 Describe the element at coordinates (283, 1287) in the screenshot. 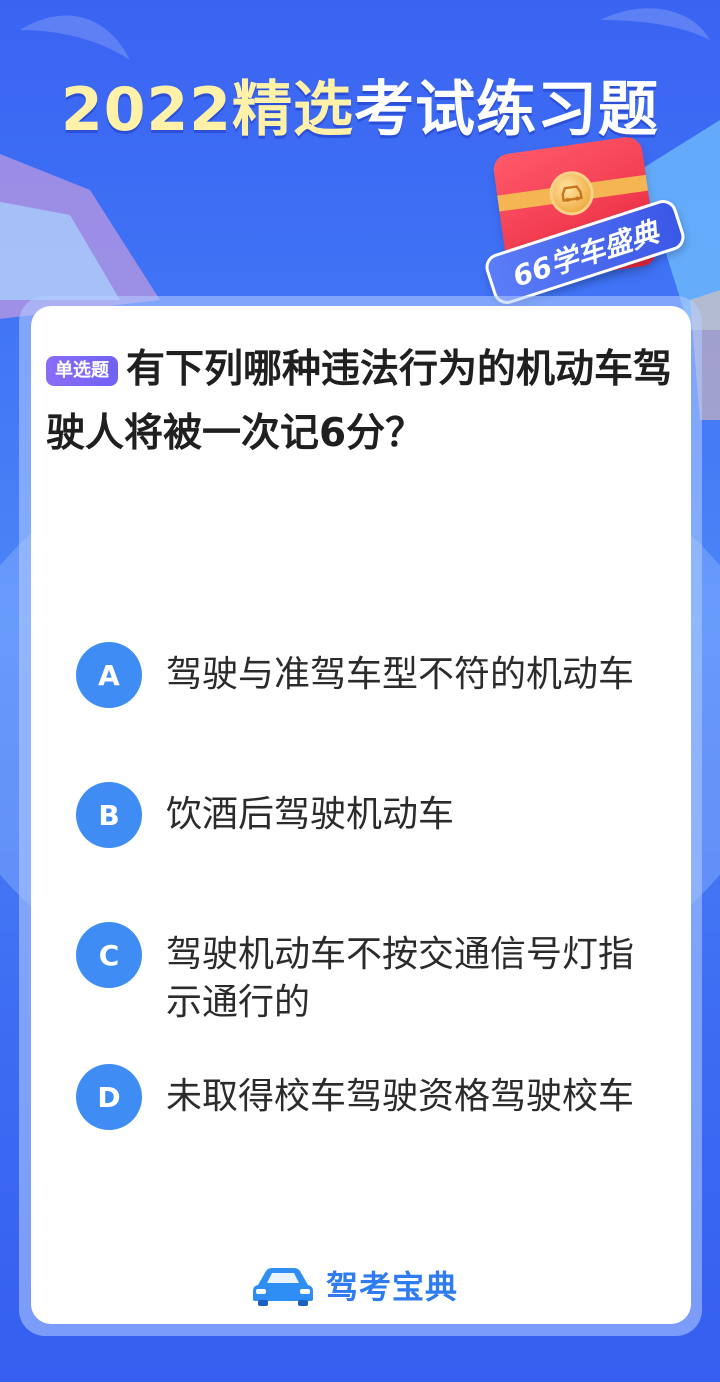

I see `car-icon` at that location.